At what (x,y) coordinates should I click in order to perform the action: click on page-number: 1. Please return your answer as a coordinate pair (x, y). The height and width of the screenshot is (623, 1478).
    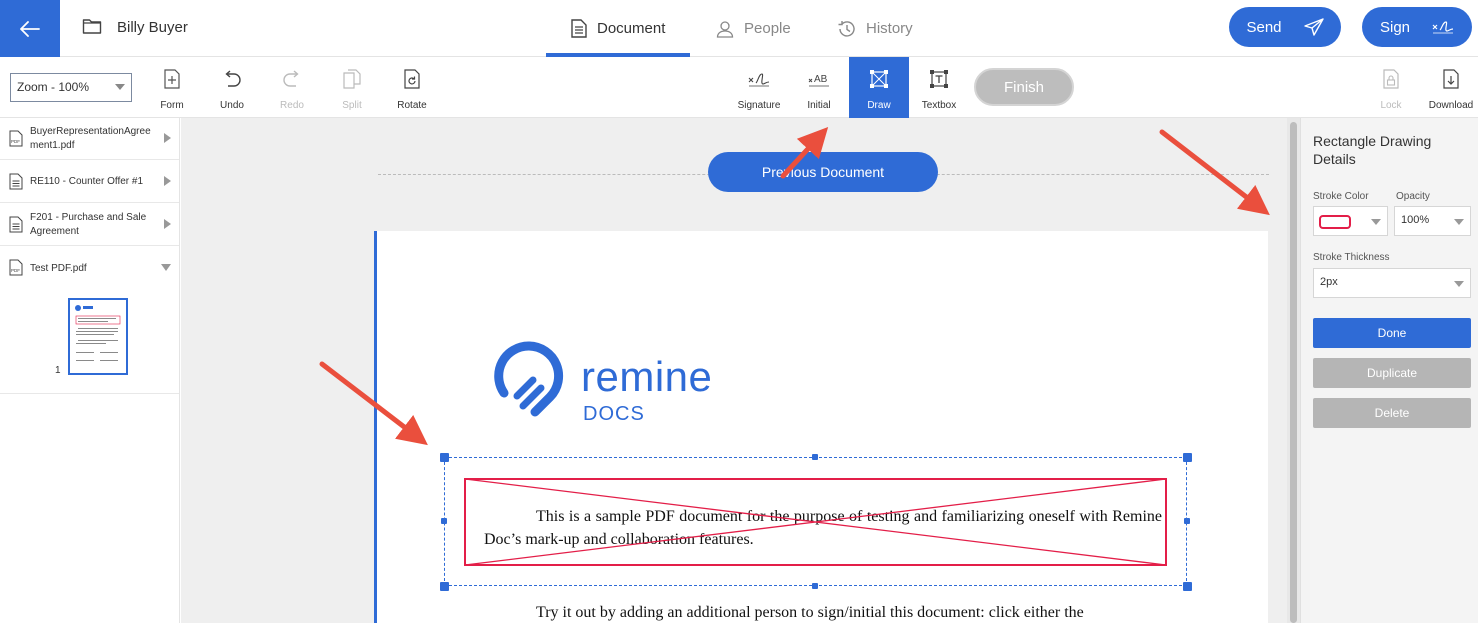
    Looking at the image, I should click on (58, 370).